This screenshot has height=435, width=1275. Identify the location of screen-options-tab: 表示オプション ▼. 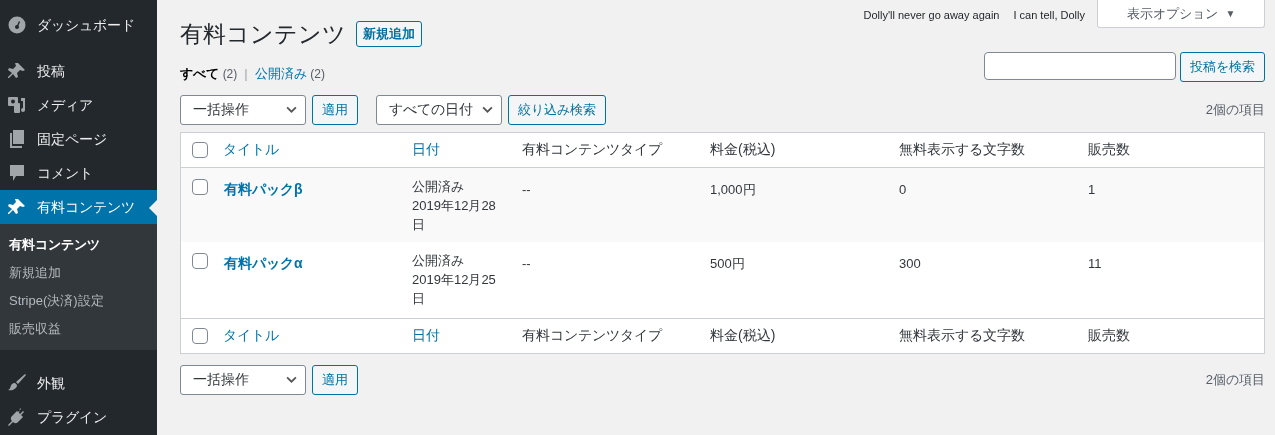
(1181, 14).